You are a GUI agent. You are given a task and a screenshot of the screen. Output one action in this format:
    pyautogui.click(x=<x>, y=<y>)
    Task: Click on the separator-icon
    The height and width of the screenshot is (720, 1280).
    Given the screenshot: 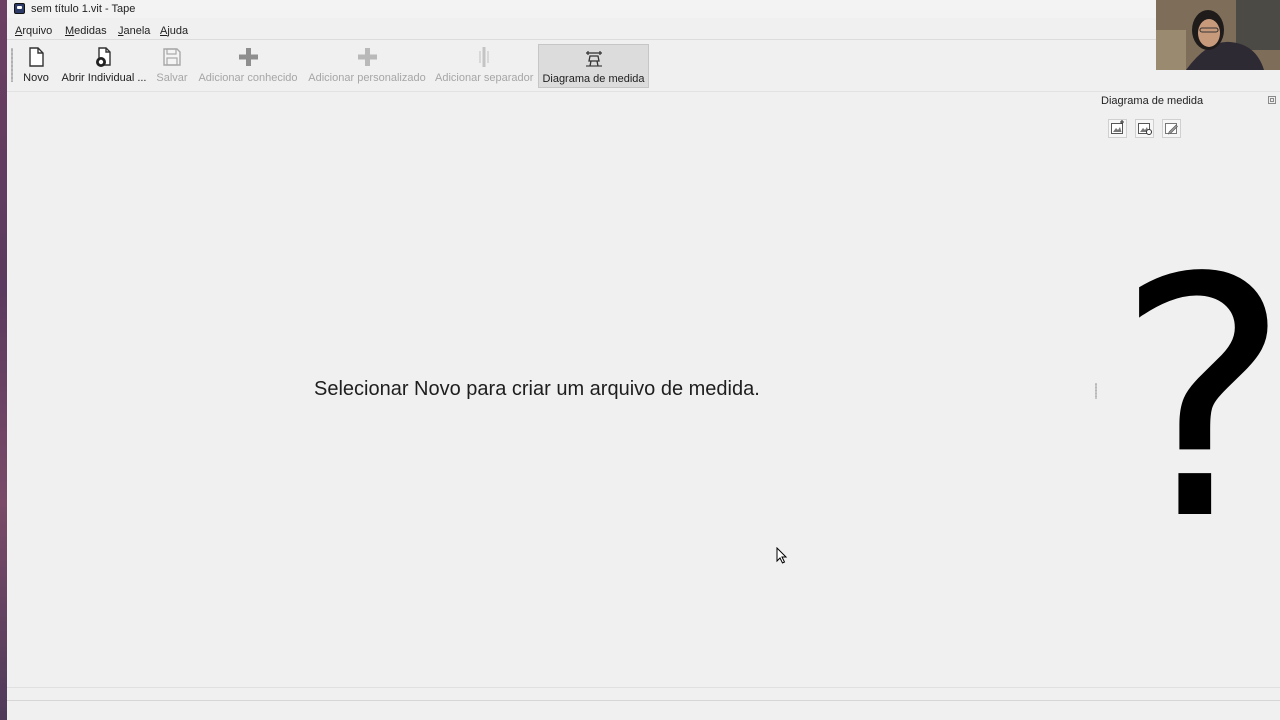 What is the action you would take?
    pyautogui.click(x=484, y=57)
    